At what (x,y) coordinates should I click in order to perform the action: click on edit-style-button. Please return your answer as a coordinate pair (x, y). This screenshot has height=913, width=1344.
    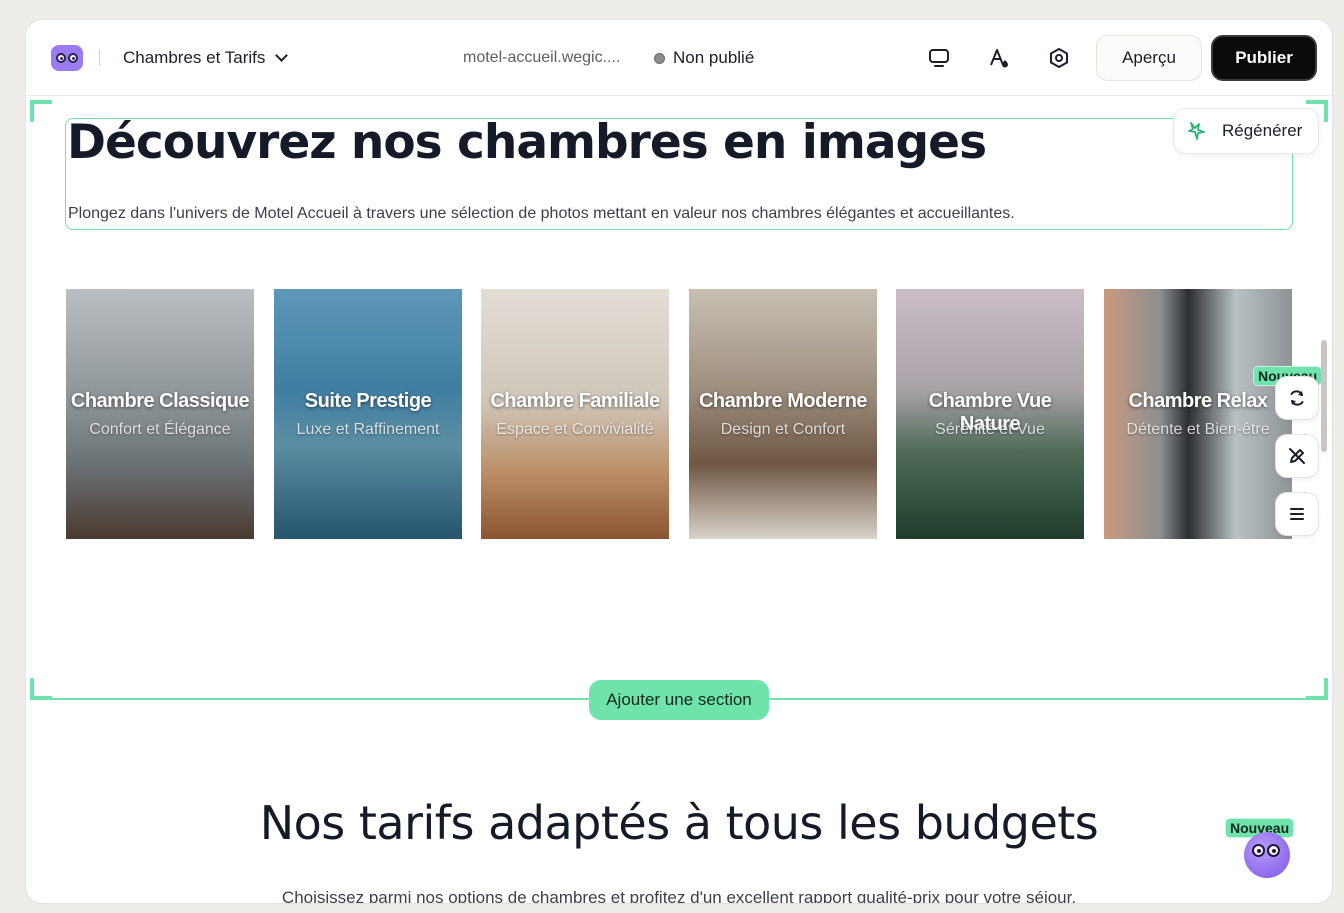
    Looking at the image, I should click on (1297, 456).